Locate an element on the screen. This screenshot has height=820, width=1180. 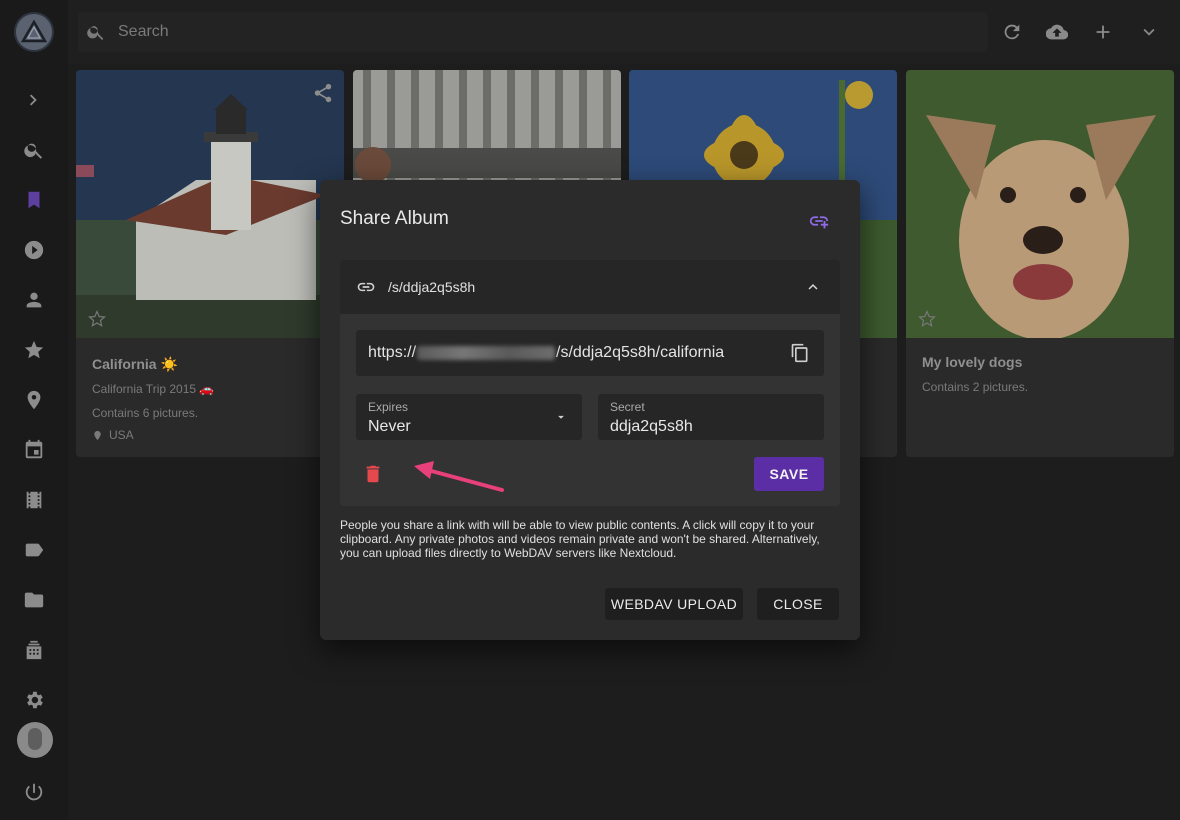
power-icon is located at coordinates (34, 792).